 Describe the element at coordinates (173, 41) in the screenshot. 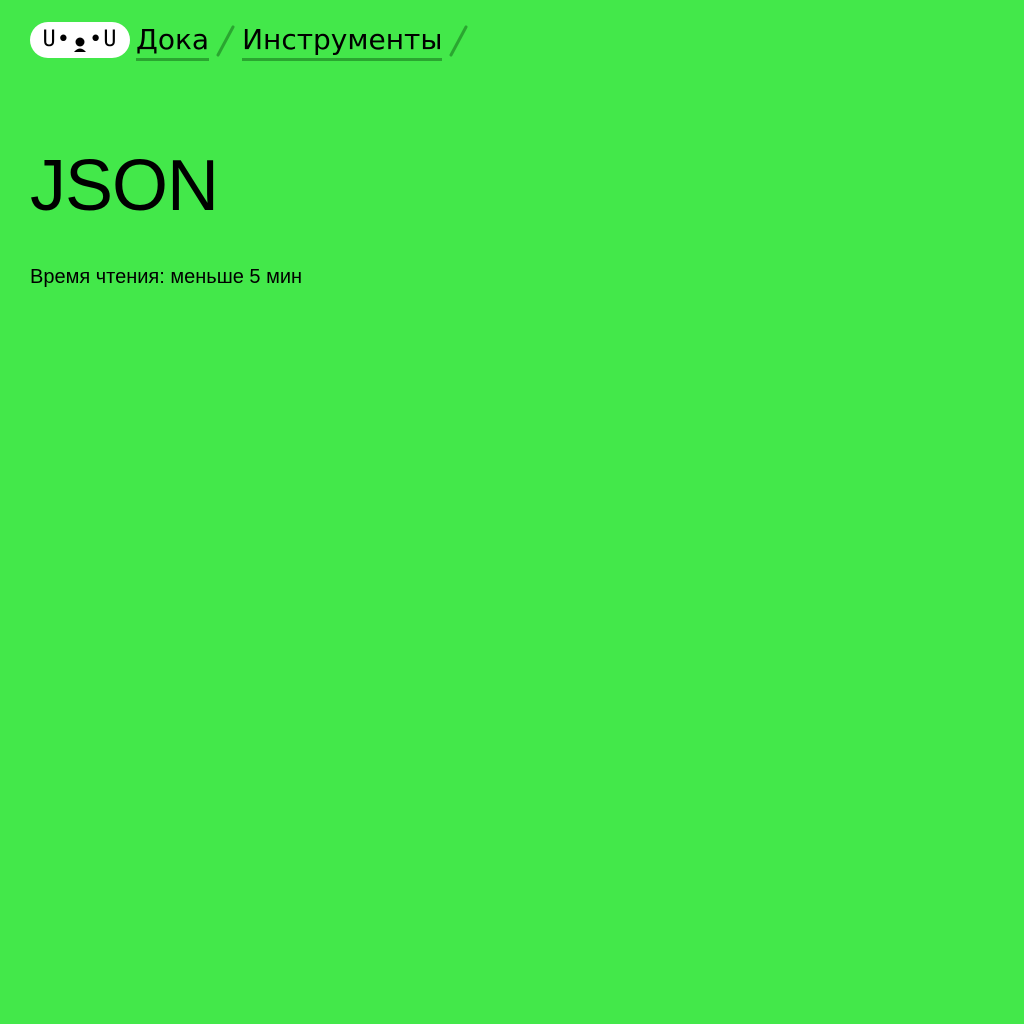

I see `breadcrumb-link-doka: Дока` at that location.